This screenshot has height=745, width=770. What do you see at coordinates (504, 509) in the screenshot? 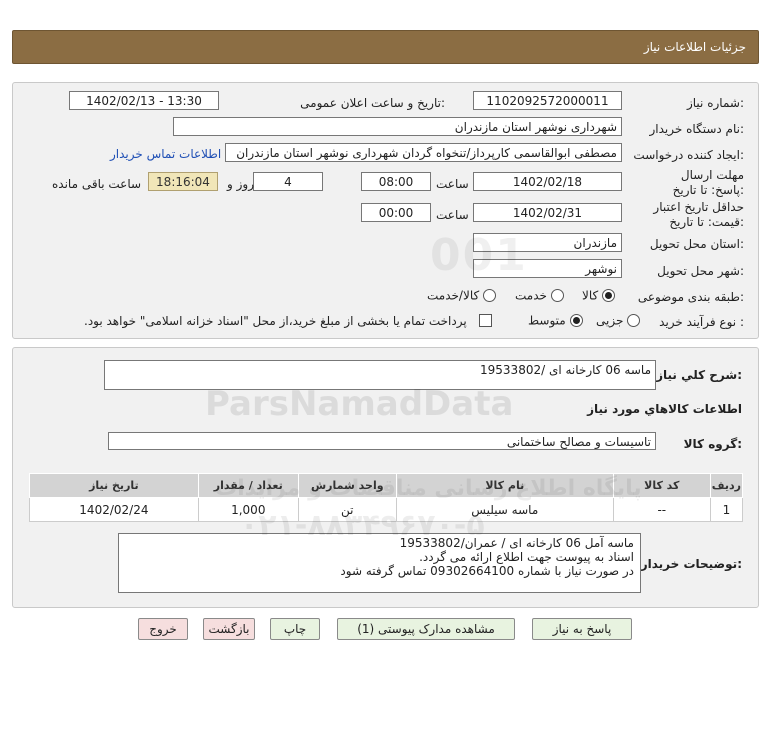
I see `cell-name: ماسه سیلیس` at bounding box center [504, 509].